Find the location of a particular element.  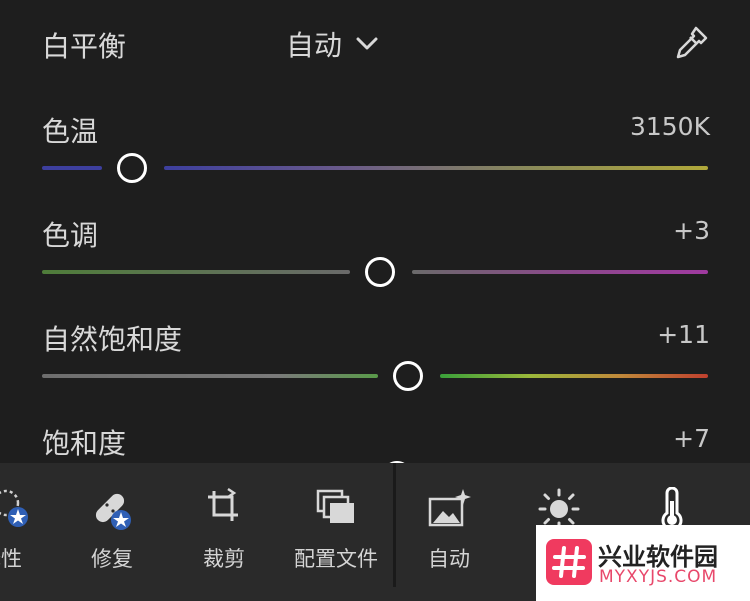

white-balance-label: 白平衡 is located at coordinates (84, 46).